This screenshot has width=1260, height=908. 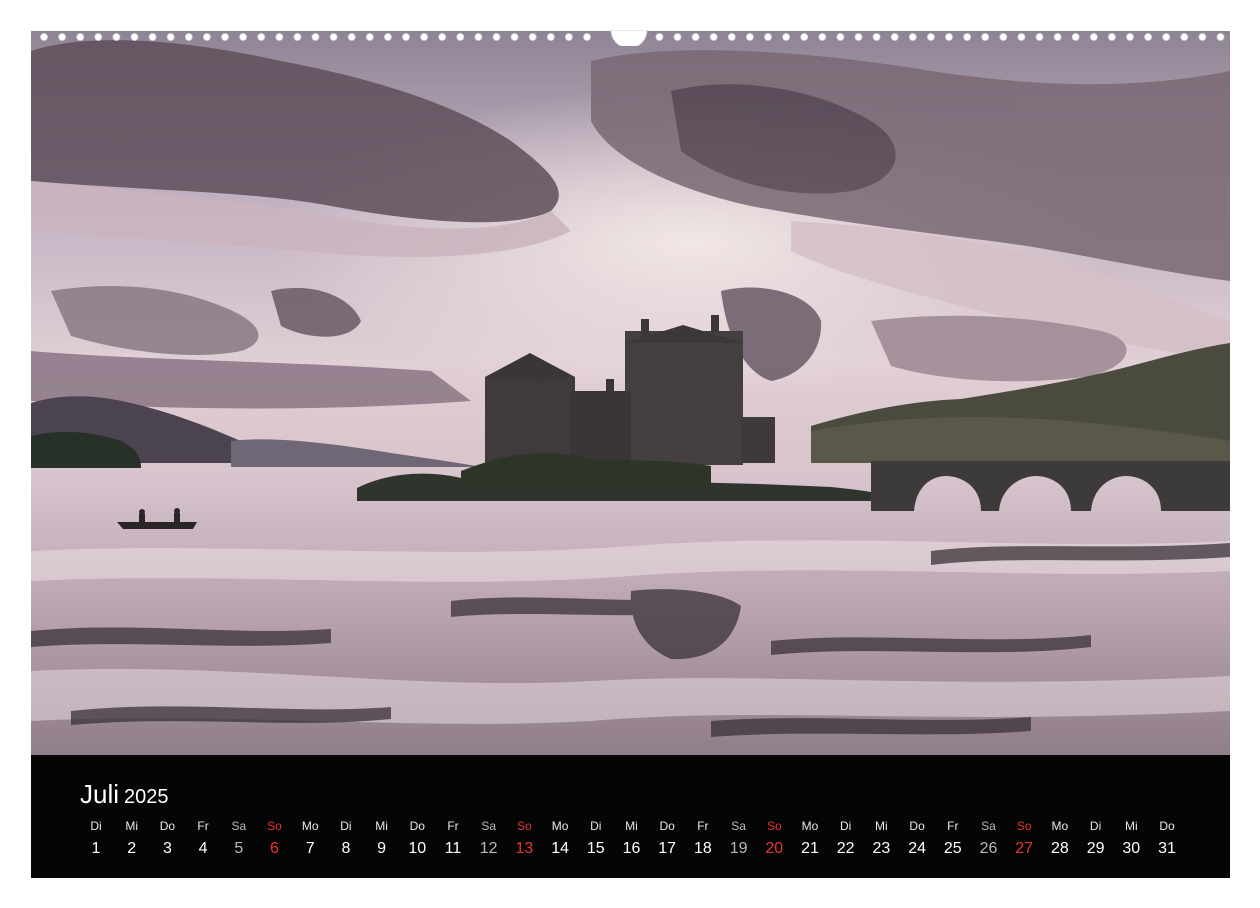 I want to click on day-number: 8, so click(x=346, y=848).